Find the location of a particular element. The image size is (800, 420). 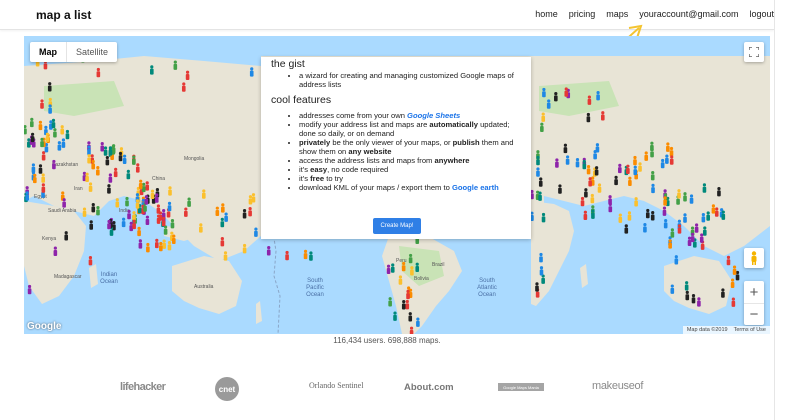

nav-logout: logout is located at coordinates (761, 14).